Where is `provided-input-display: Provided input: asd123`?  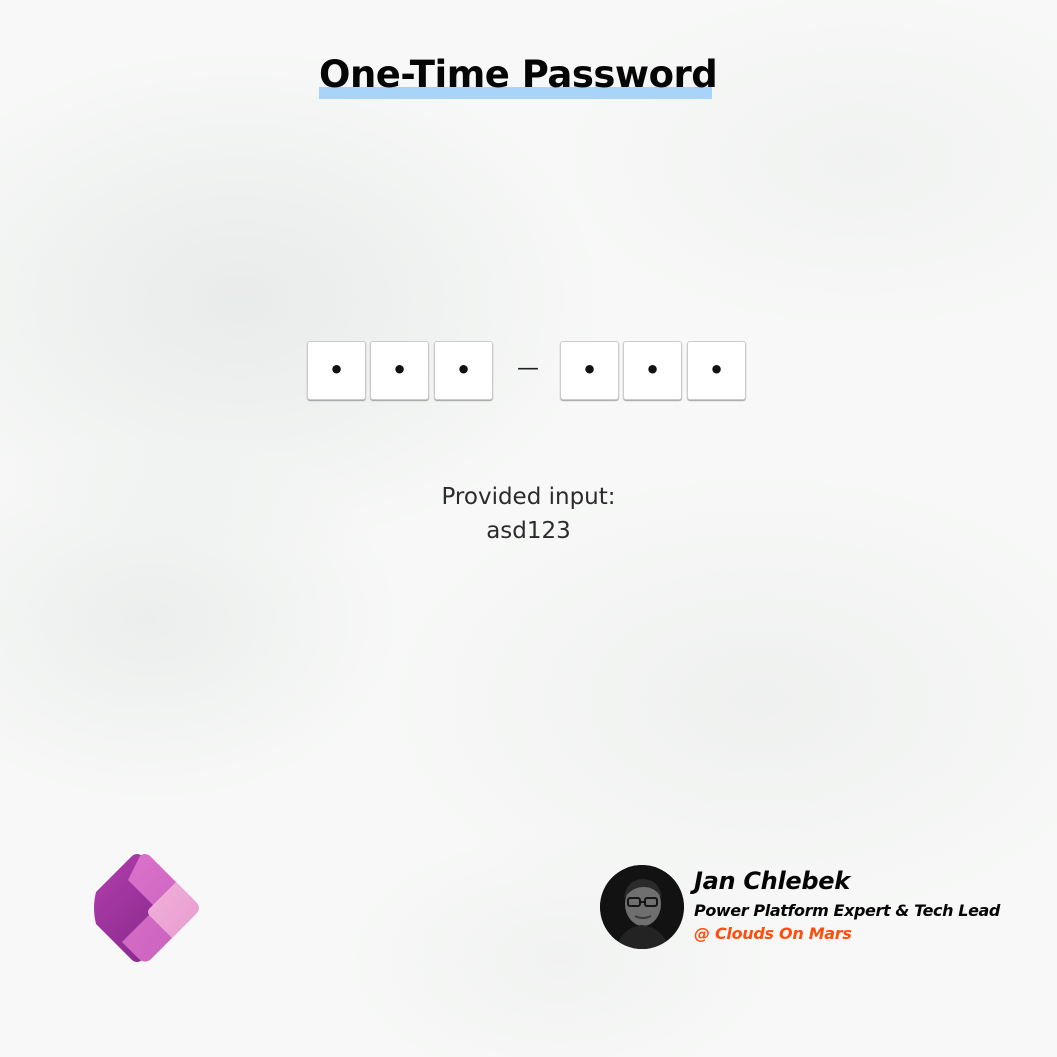
provided-input-display: Provided input: asd123 is located at coordinates (528, 514).